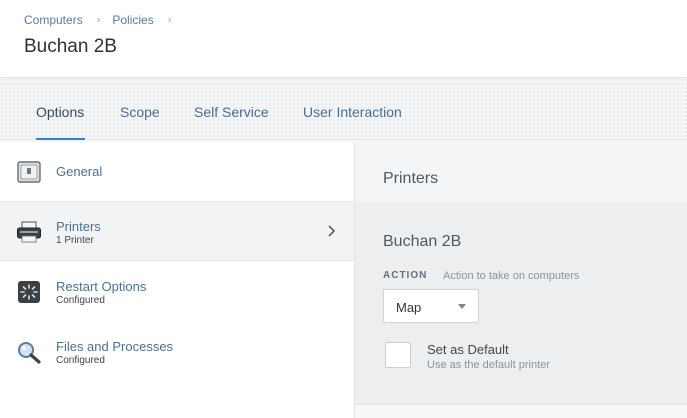 This screenshot has width=687, height=418. I want to click on tab-options: Options, so click(60, 112).